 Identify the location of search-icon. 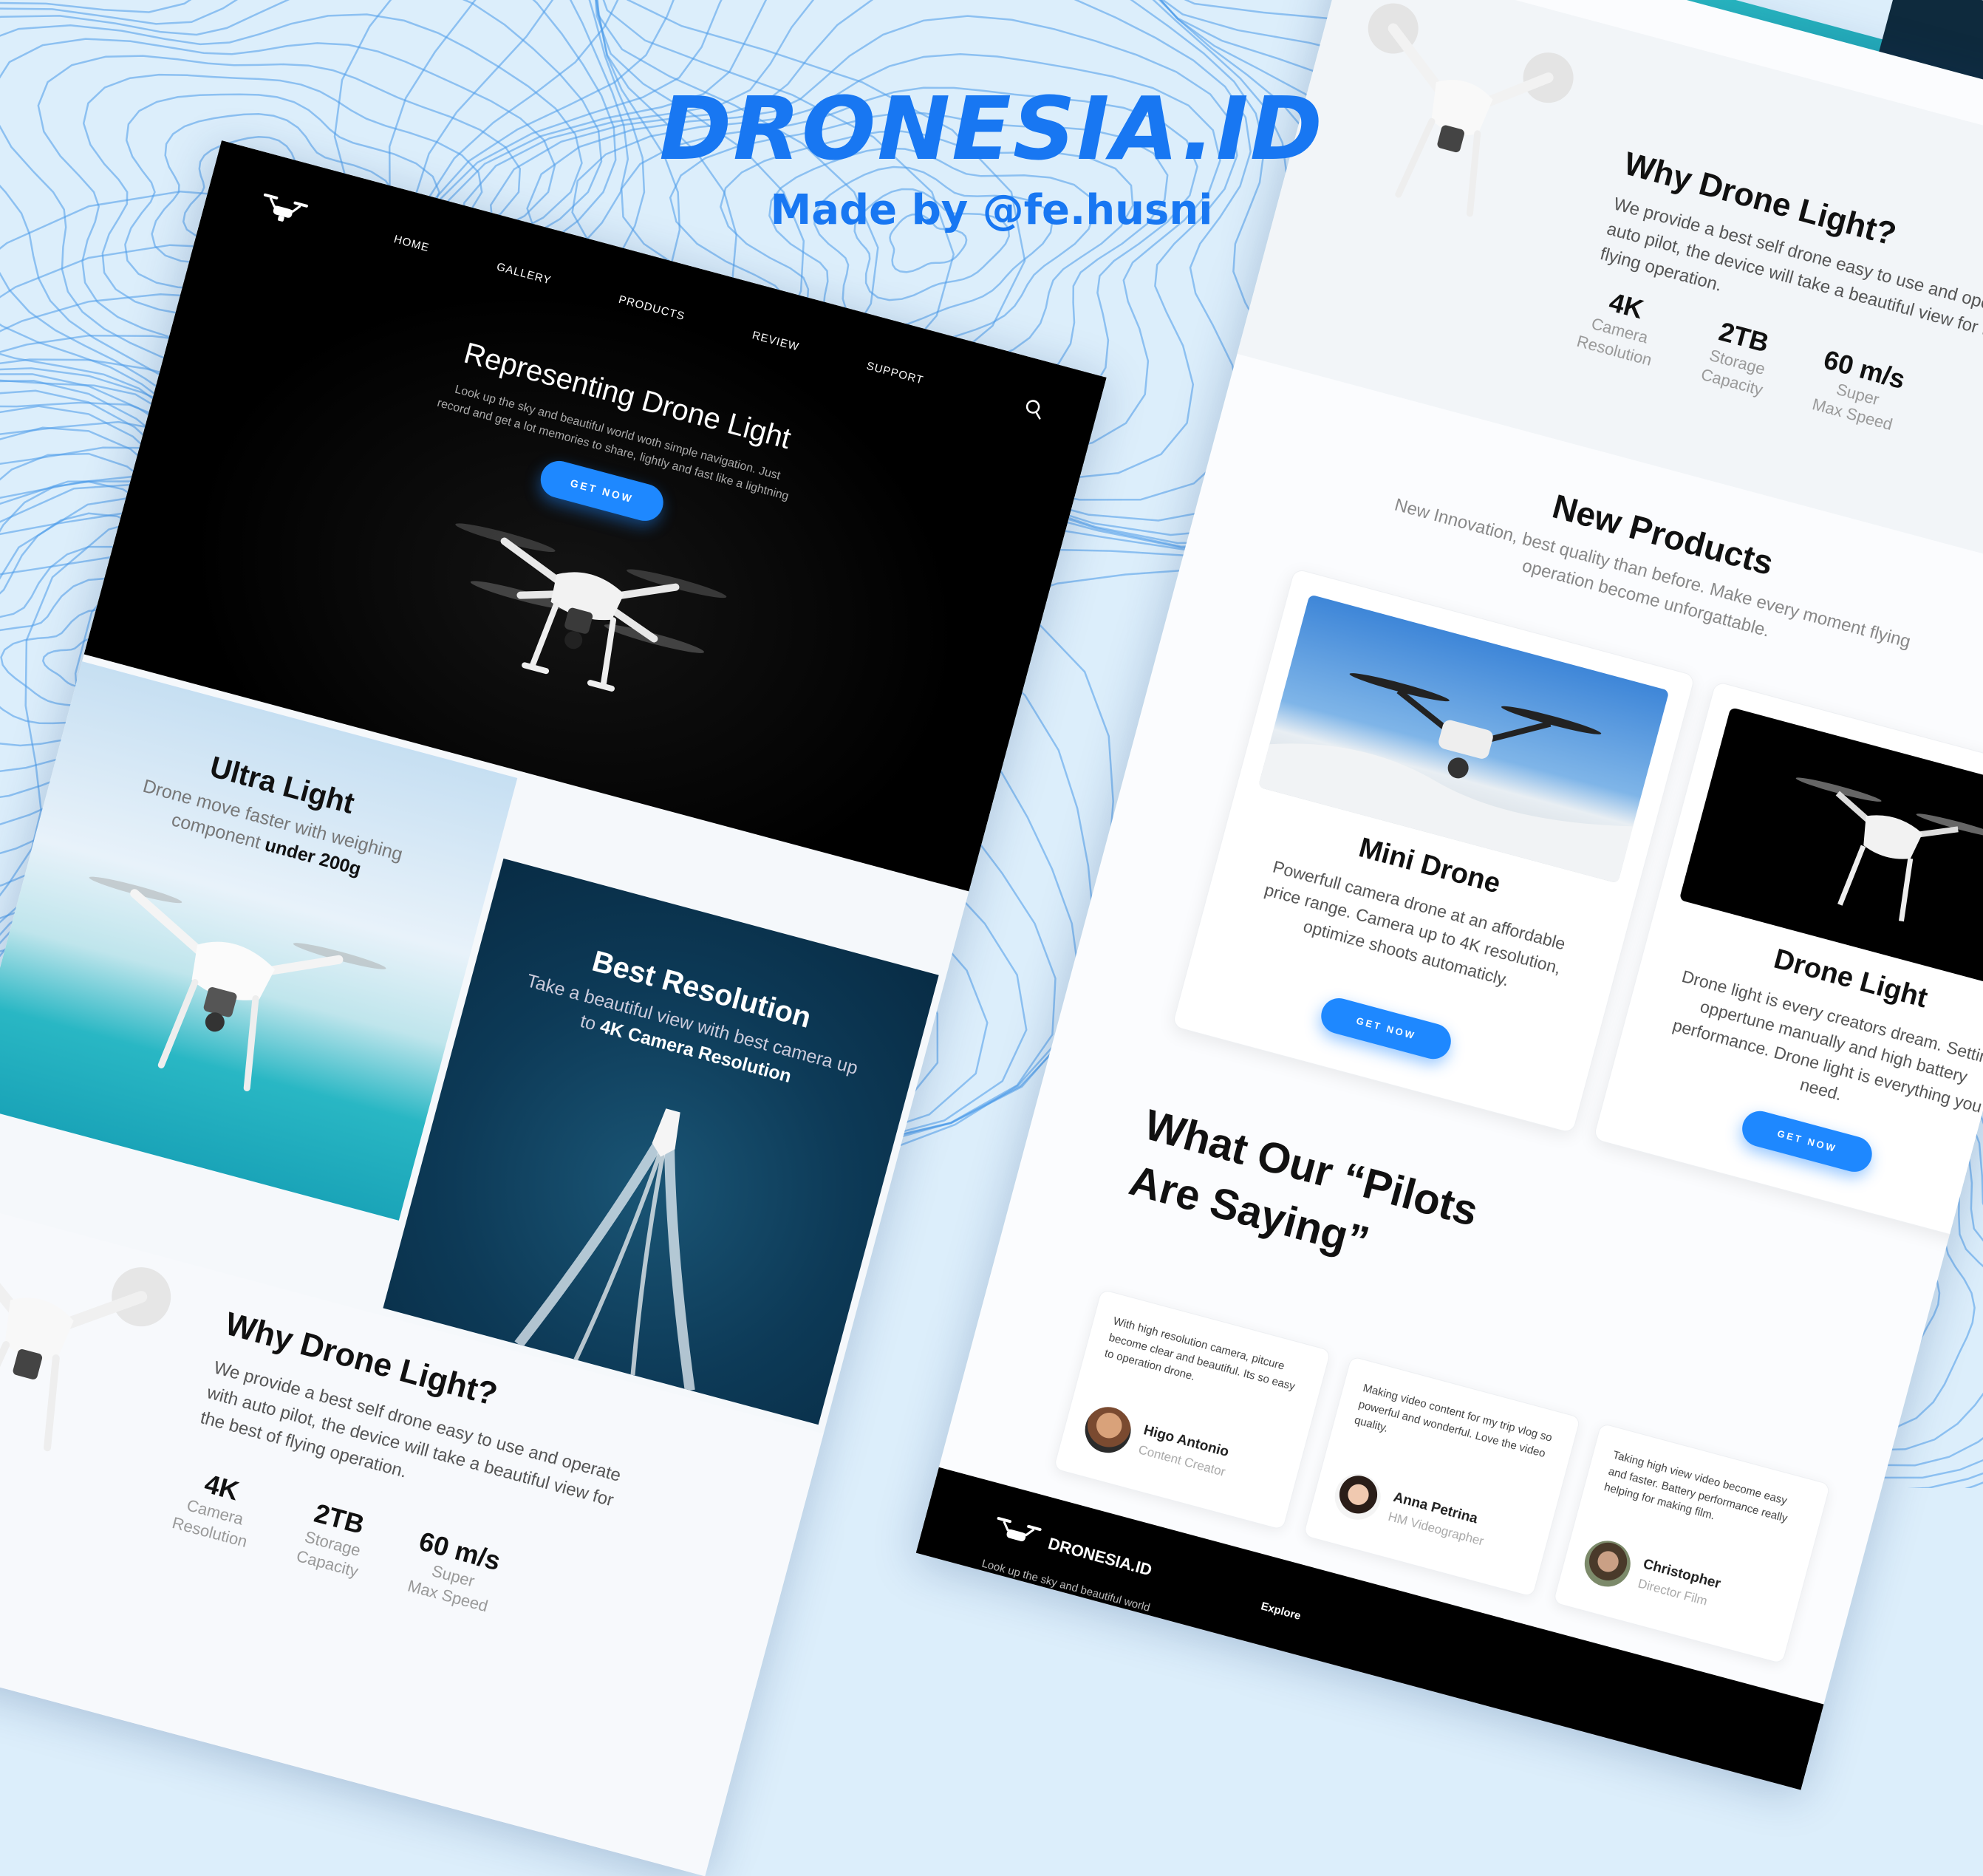
(1033, 408).